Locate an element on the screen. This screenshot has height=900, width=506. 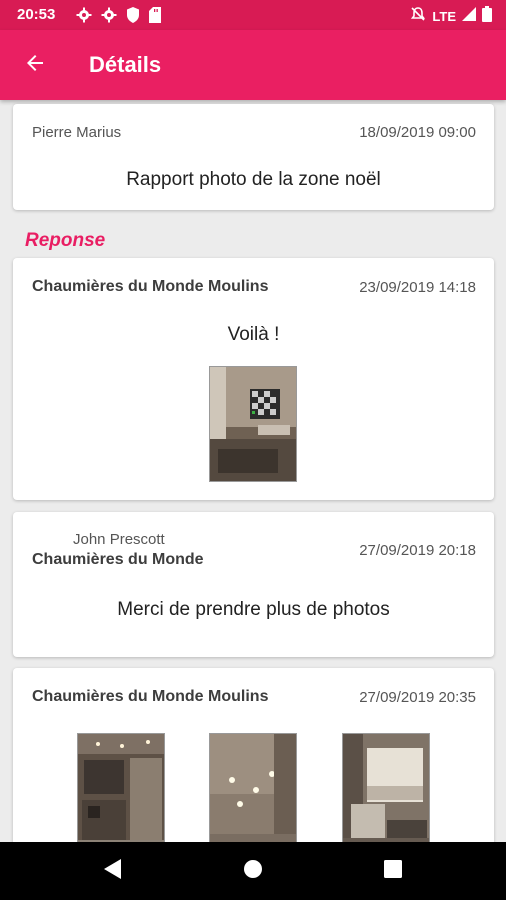
request-message: Rapport photo de la zone noël is located at coordinates (253, 179).